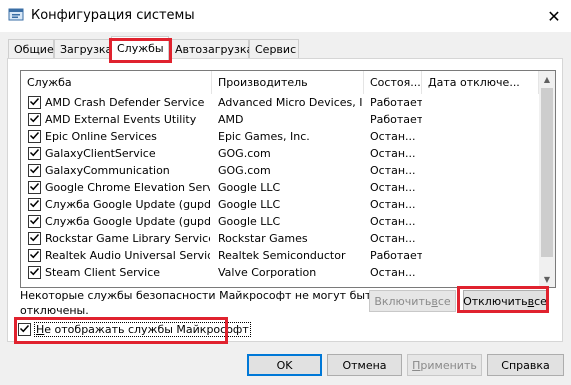 The width and height of the screenshot is (571, 385). I want to click on column-header-label: Служба, so click(49, 82).